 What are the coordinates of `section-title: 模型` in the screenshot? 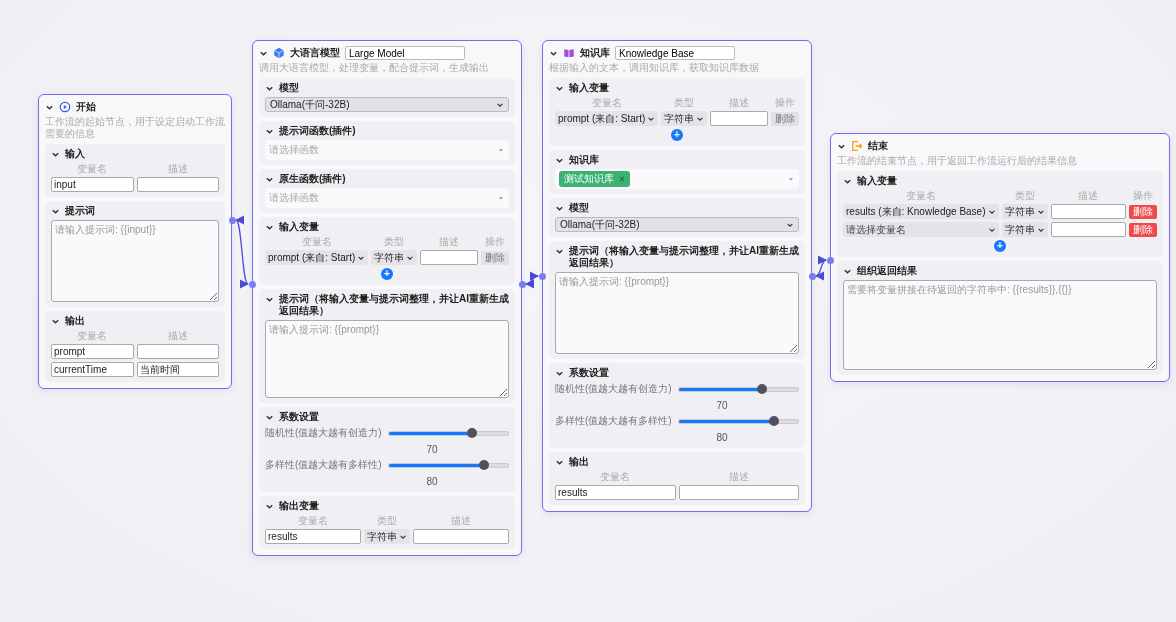 It's located at (579, 208).